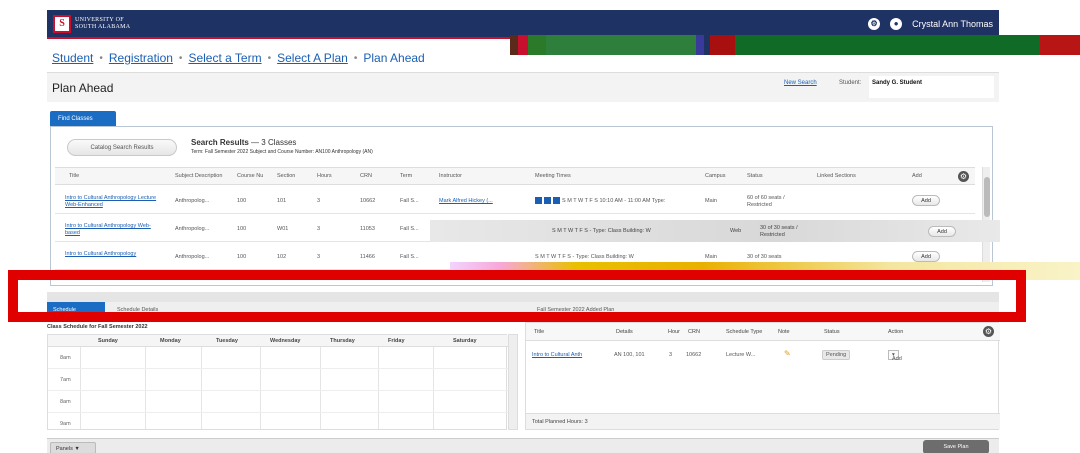 The width and height of the screenshot is (1080, 453). Describe the element at coordinates (99, 19) in the screenshot. I see `logo-line1: UNIVERSITY OF` at that location.